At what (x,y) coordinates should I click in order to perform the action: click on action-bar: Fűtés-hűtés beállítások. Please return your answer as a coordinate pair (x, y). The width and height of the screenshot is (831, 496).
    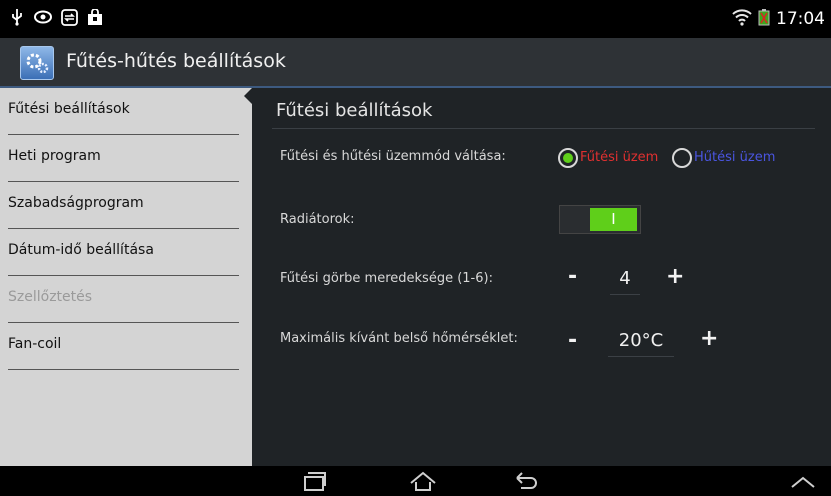
    Looking at the image, I should click on (415, 63).